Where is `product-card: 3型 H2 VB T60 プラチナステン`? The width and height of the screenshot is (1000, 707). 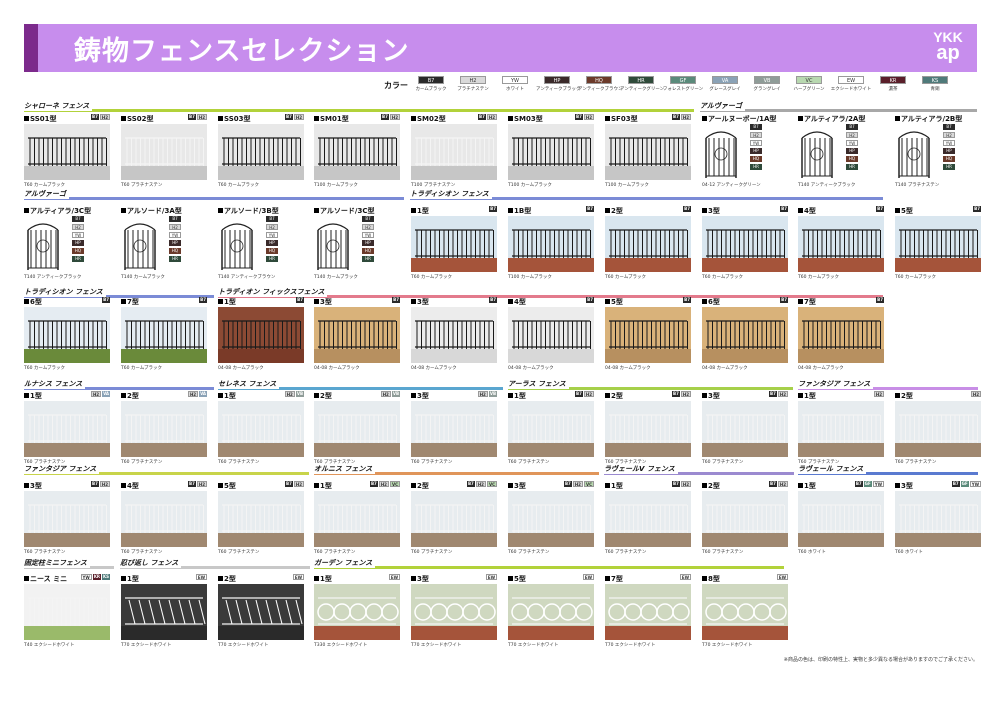 product-card: 3型 H2 VB T60 プラチナステン is located at coordinates (454, 428).